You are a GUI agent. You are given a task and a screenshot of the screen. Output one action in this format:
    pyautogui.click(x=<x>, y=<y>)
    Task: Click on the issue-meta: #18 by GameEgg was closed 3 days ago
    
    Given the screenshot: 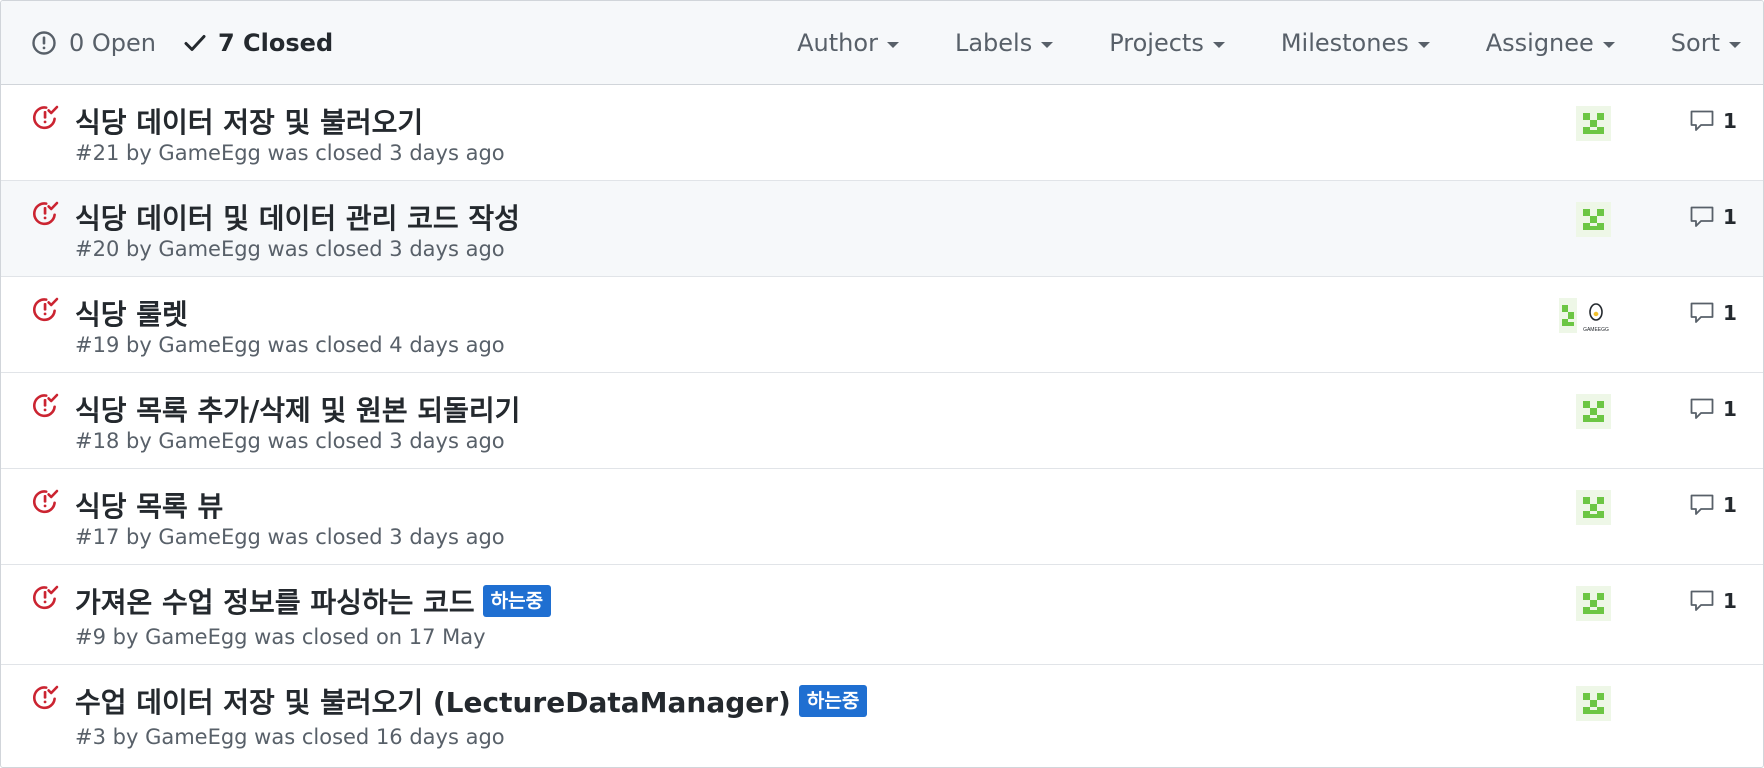 What is the action you would take?
    pyautogui.click(x=290, y=441)
    